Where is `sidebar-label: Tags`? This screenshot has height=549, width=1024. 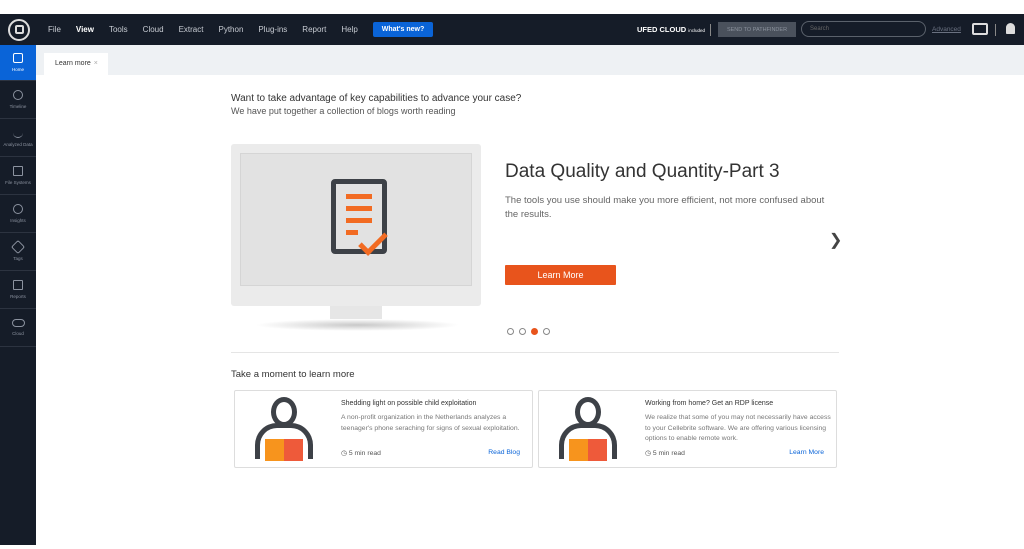 sidebar-label: Tags is located at coordinates (18, 258).